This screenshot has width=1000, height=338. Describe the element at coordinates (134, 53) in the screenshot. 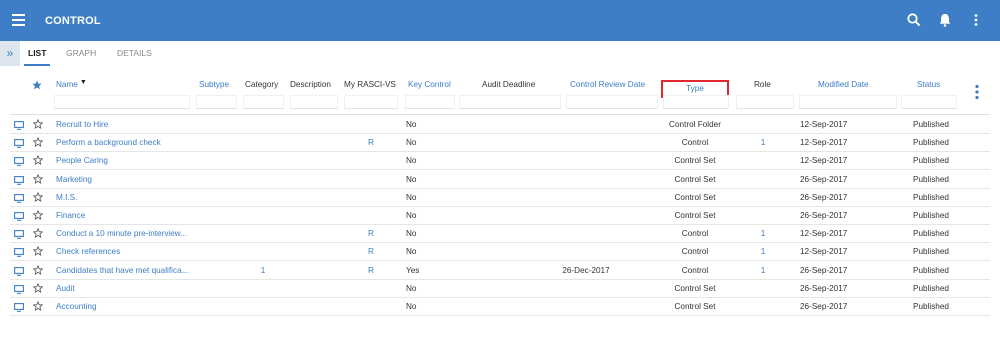

I see `tab-details: DETAILS` at that location.